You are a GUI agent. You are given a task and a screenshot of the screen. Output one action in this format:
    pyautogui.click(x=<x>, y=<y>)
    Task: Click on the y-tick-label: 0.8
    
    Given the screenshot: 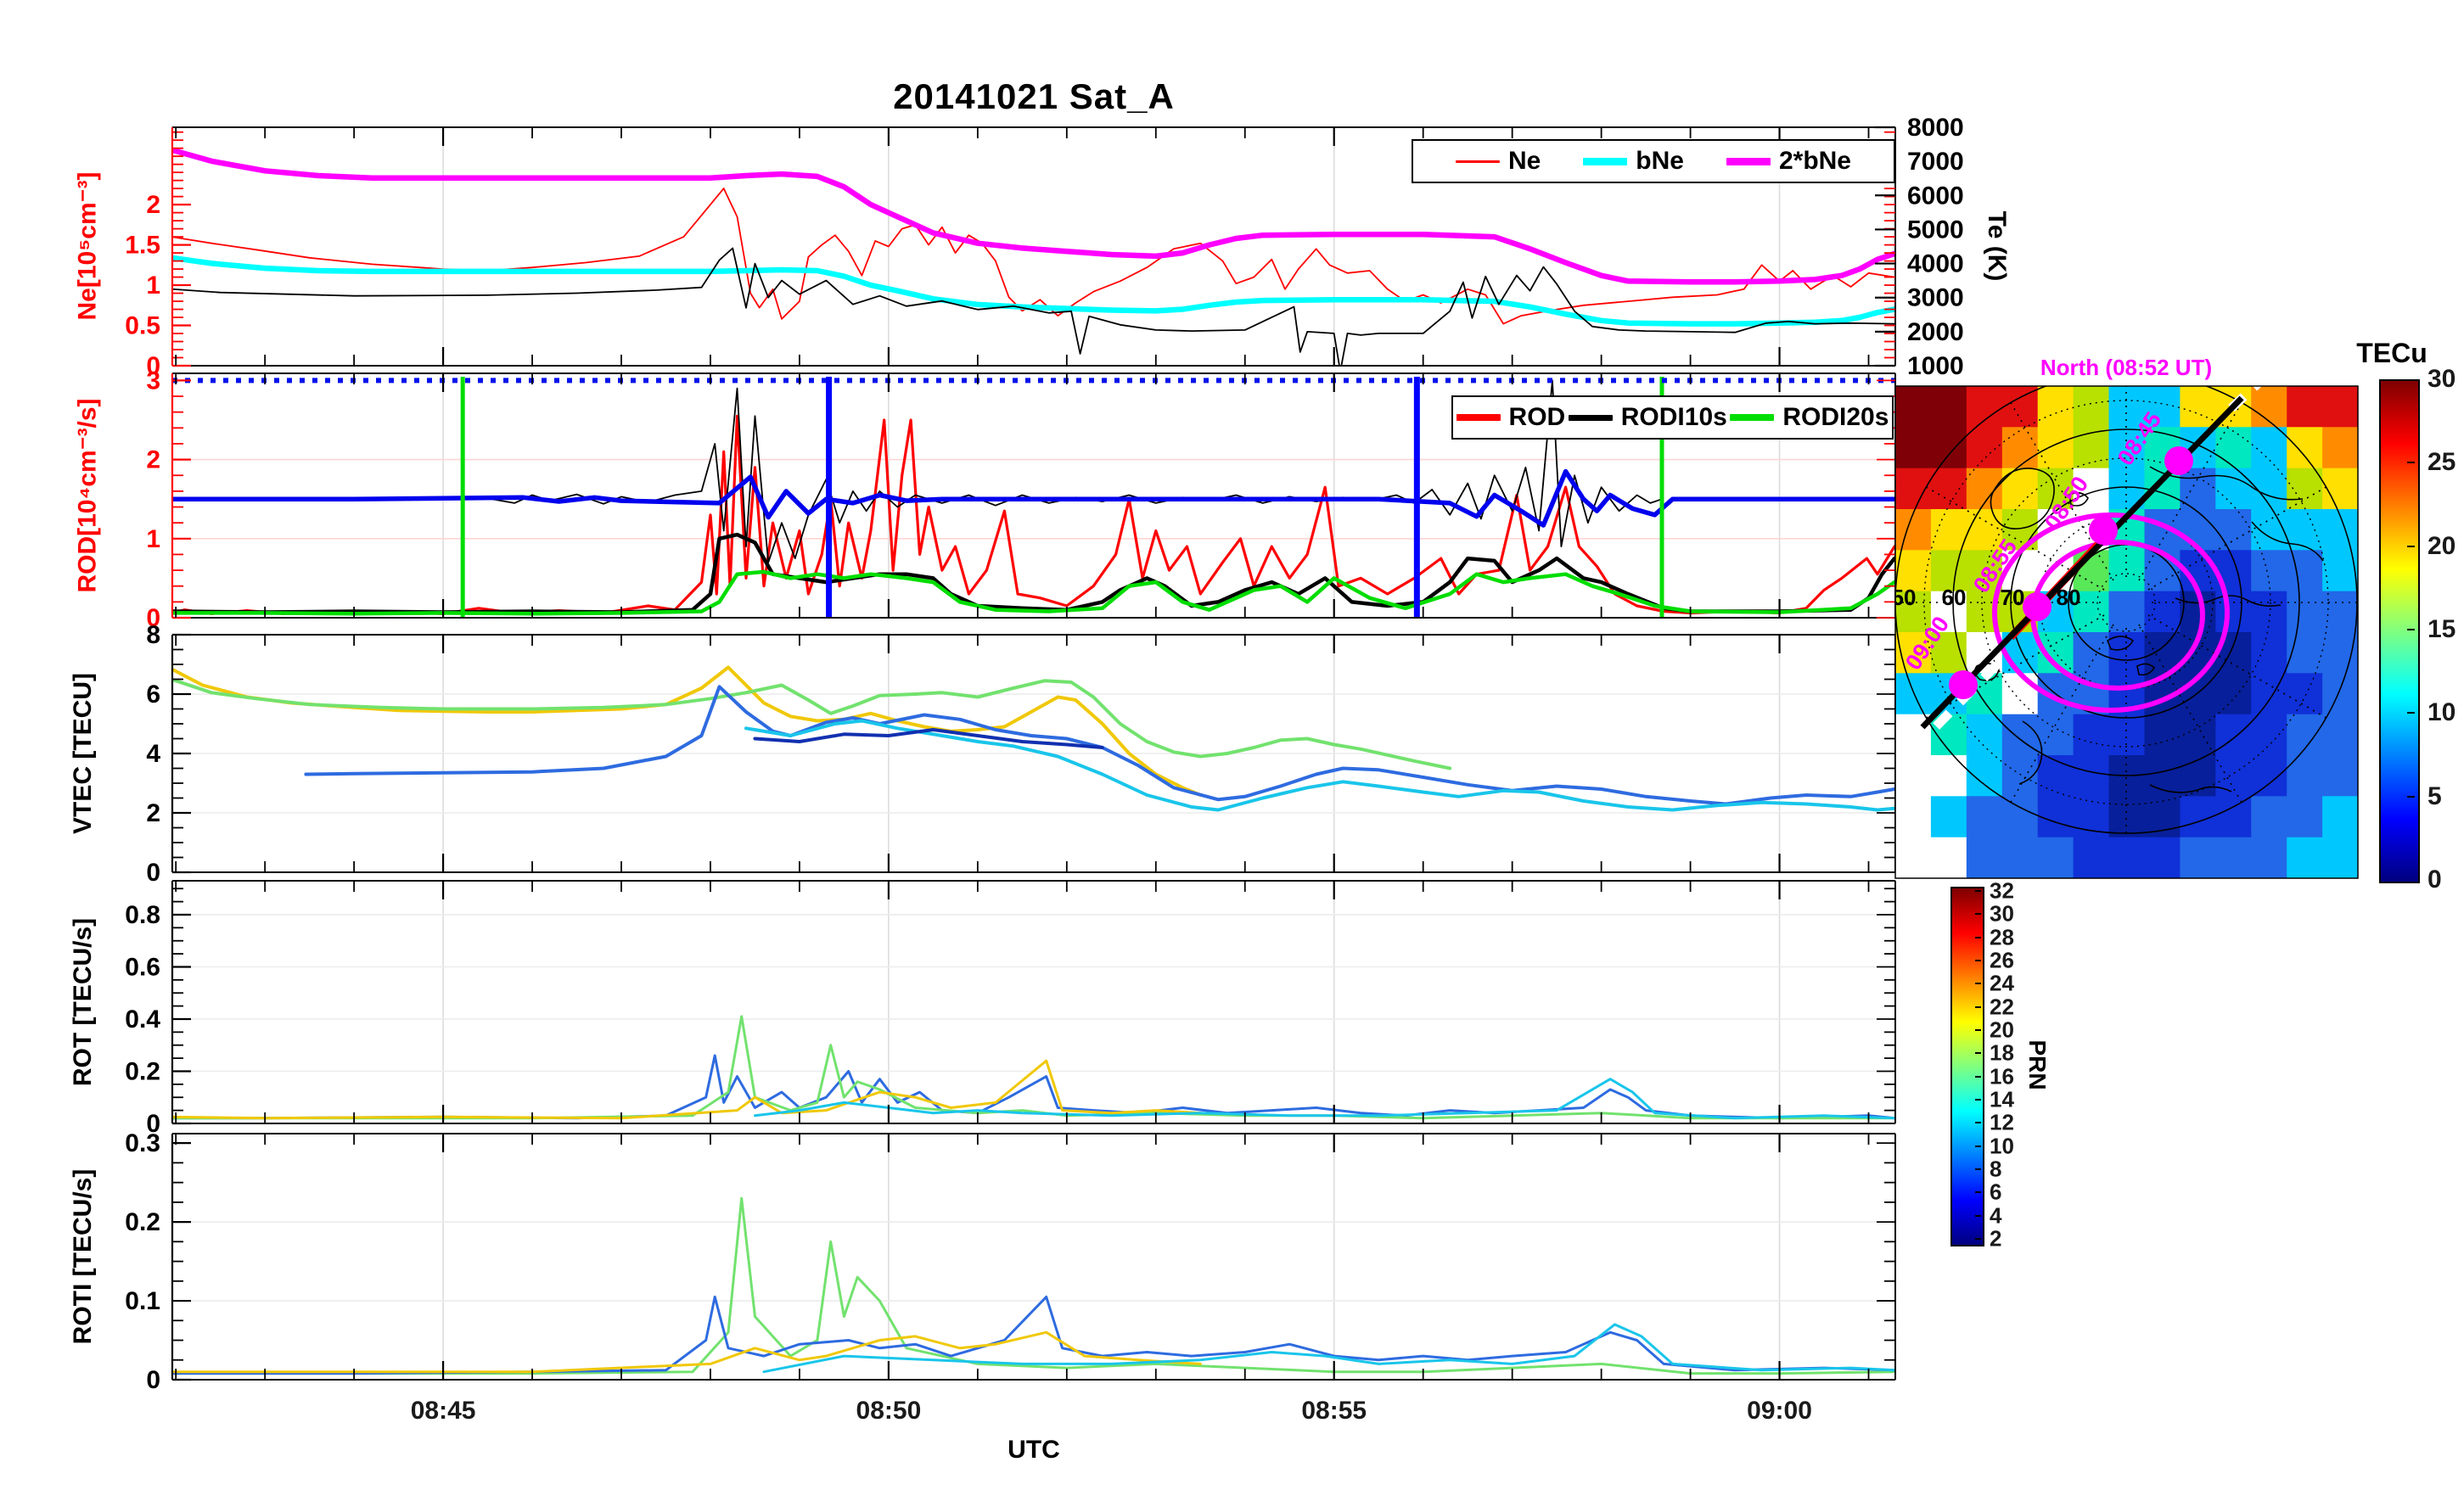 What is the action you would take?
    pyautogui.click(x=142, y=915)
    